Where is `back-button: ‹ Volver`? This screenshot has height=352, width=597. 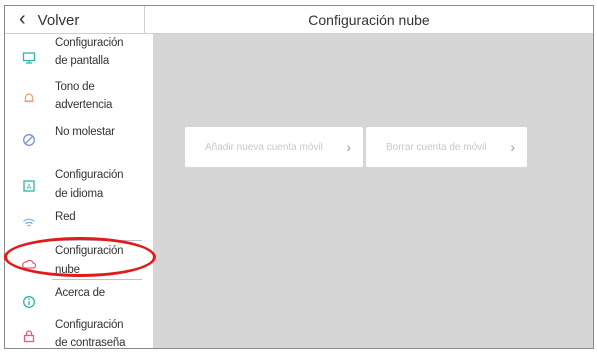
back-button: ‹ Volver is located at coordinates (75, 20).